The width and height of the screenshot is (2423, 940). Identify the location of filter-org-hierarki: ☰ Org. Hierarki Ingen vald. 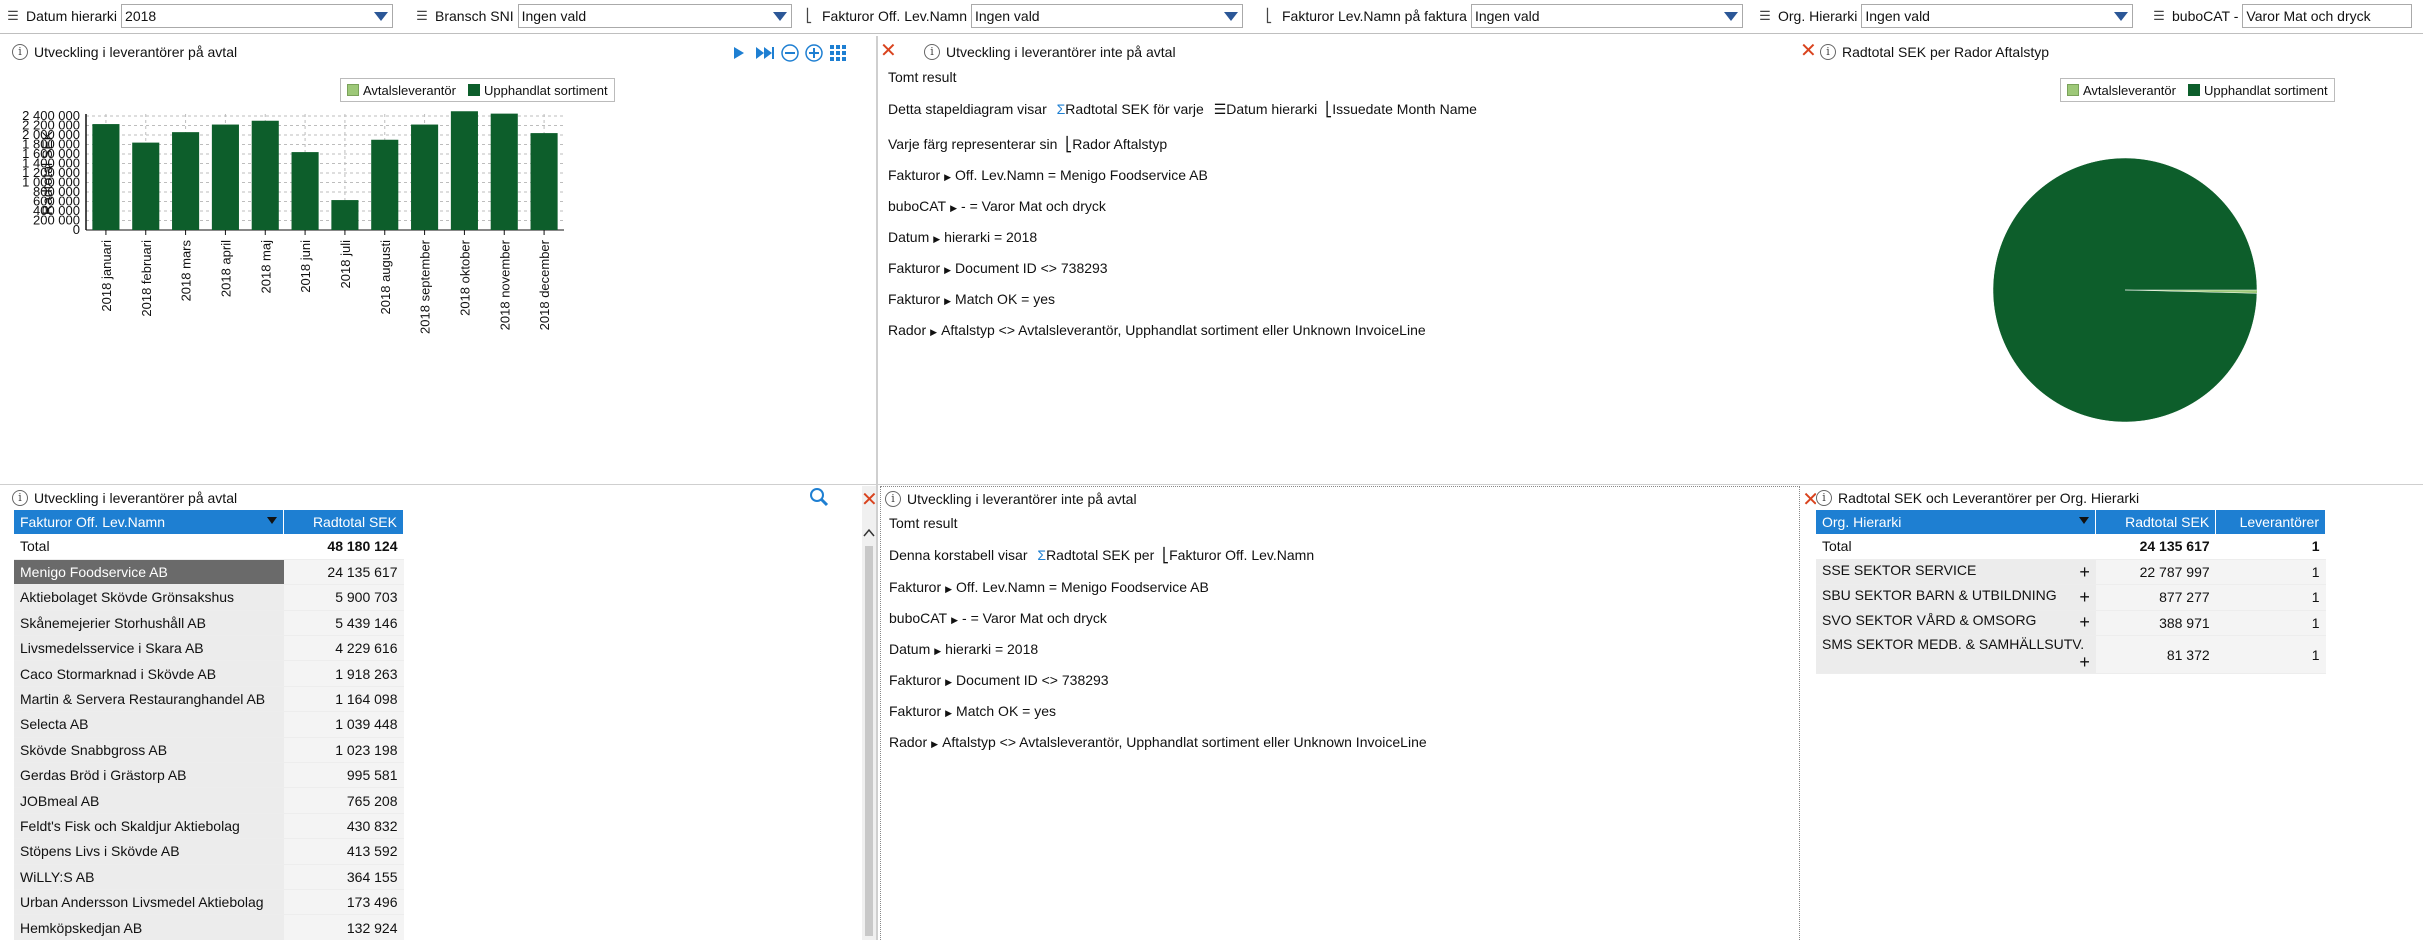
(1945, 16).